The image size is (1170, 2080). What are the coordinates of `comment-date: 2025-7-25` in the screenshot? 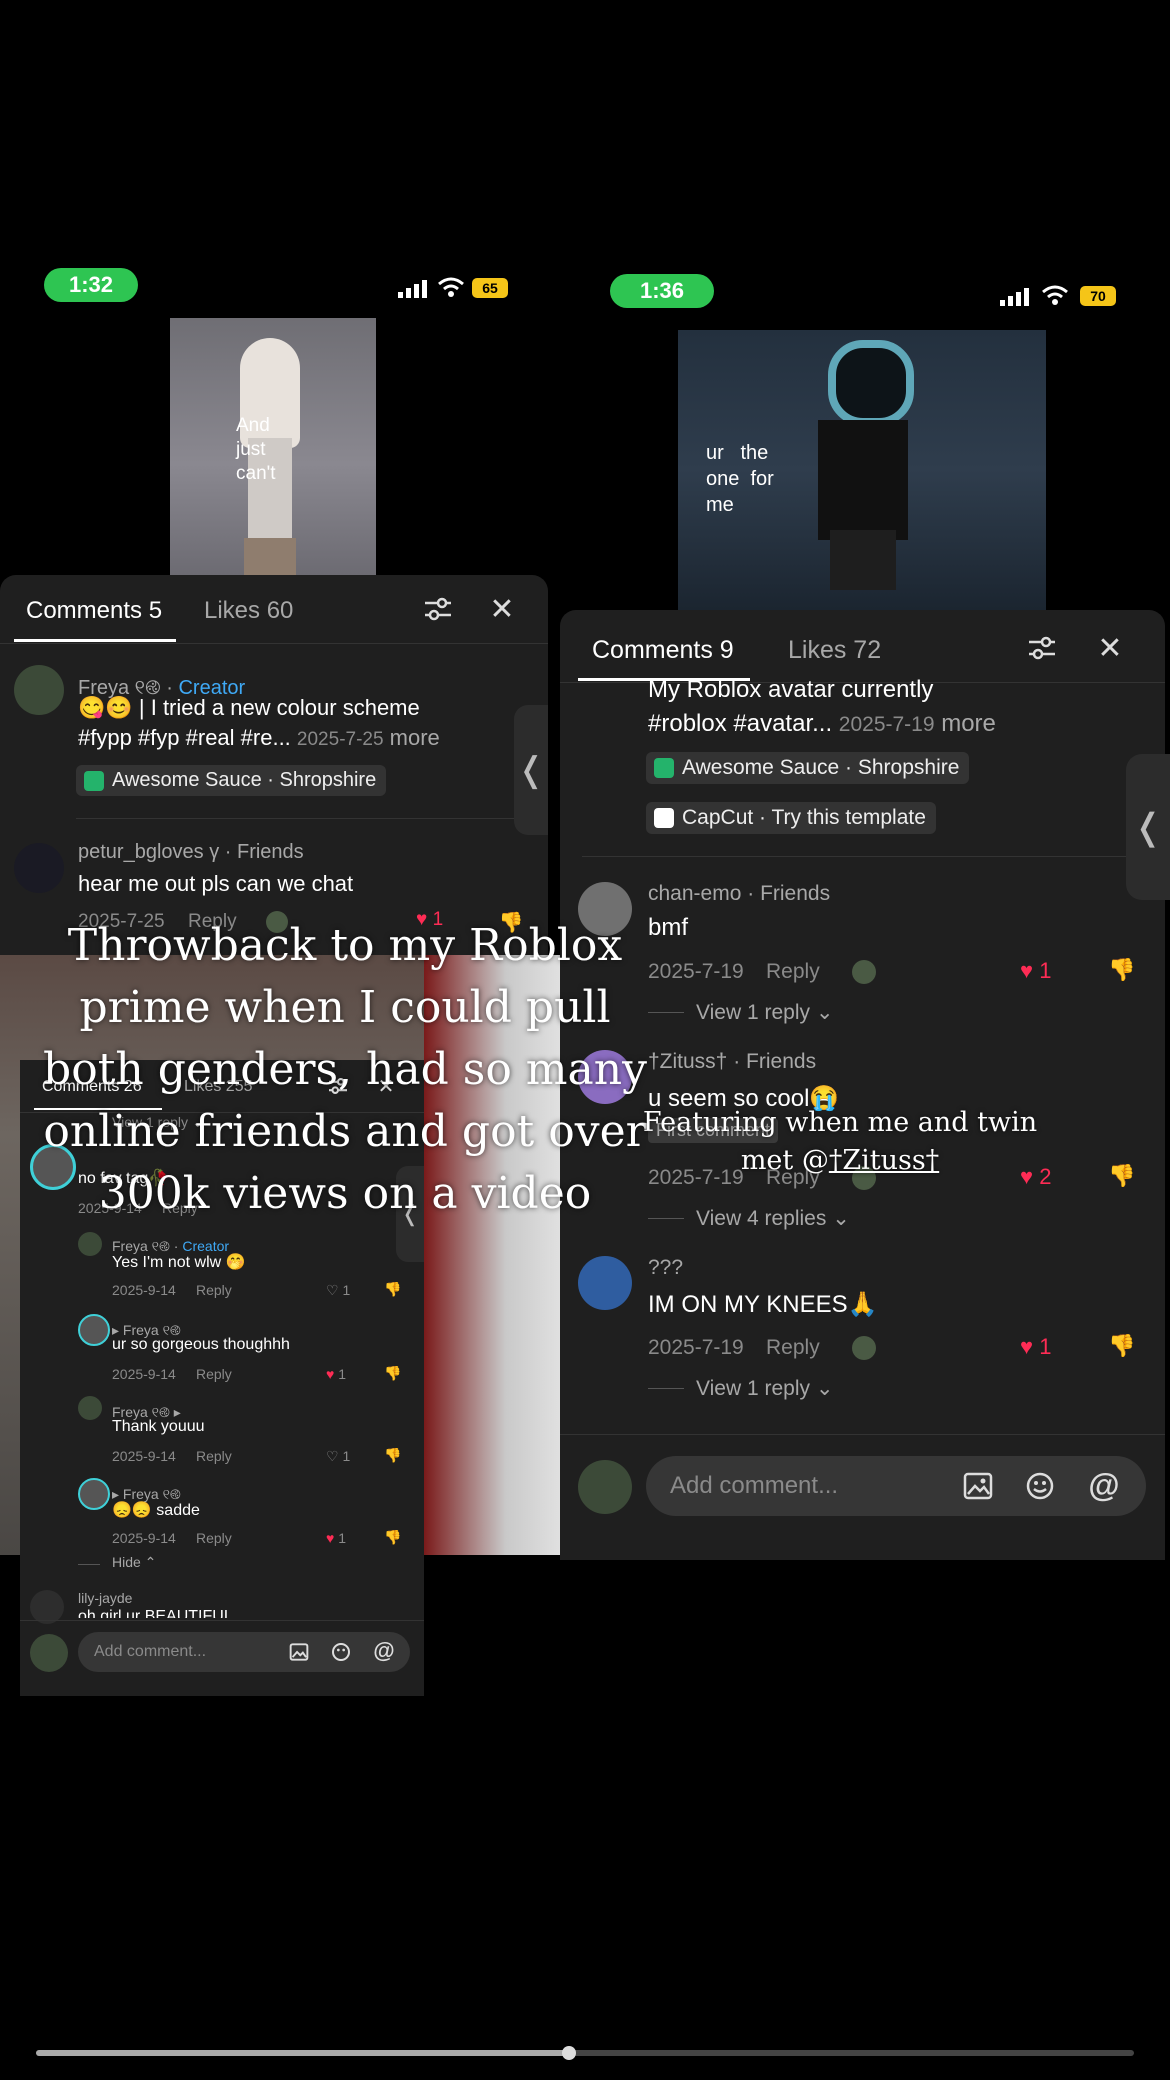 It's located at (340, 739).